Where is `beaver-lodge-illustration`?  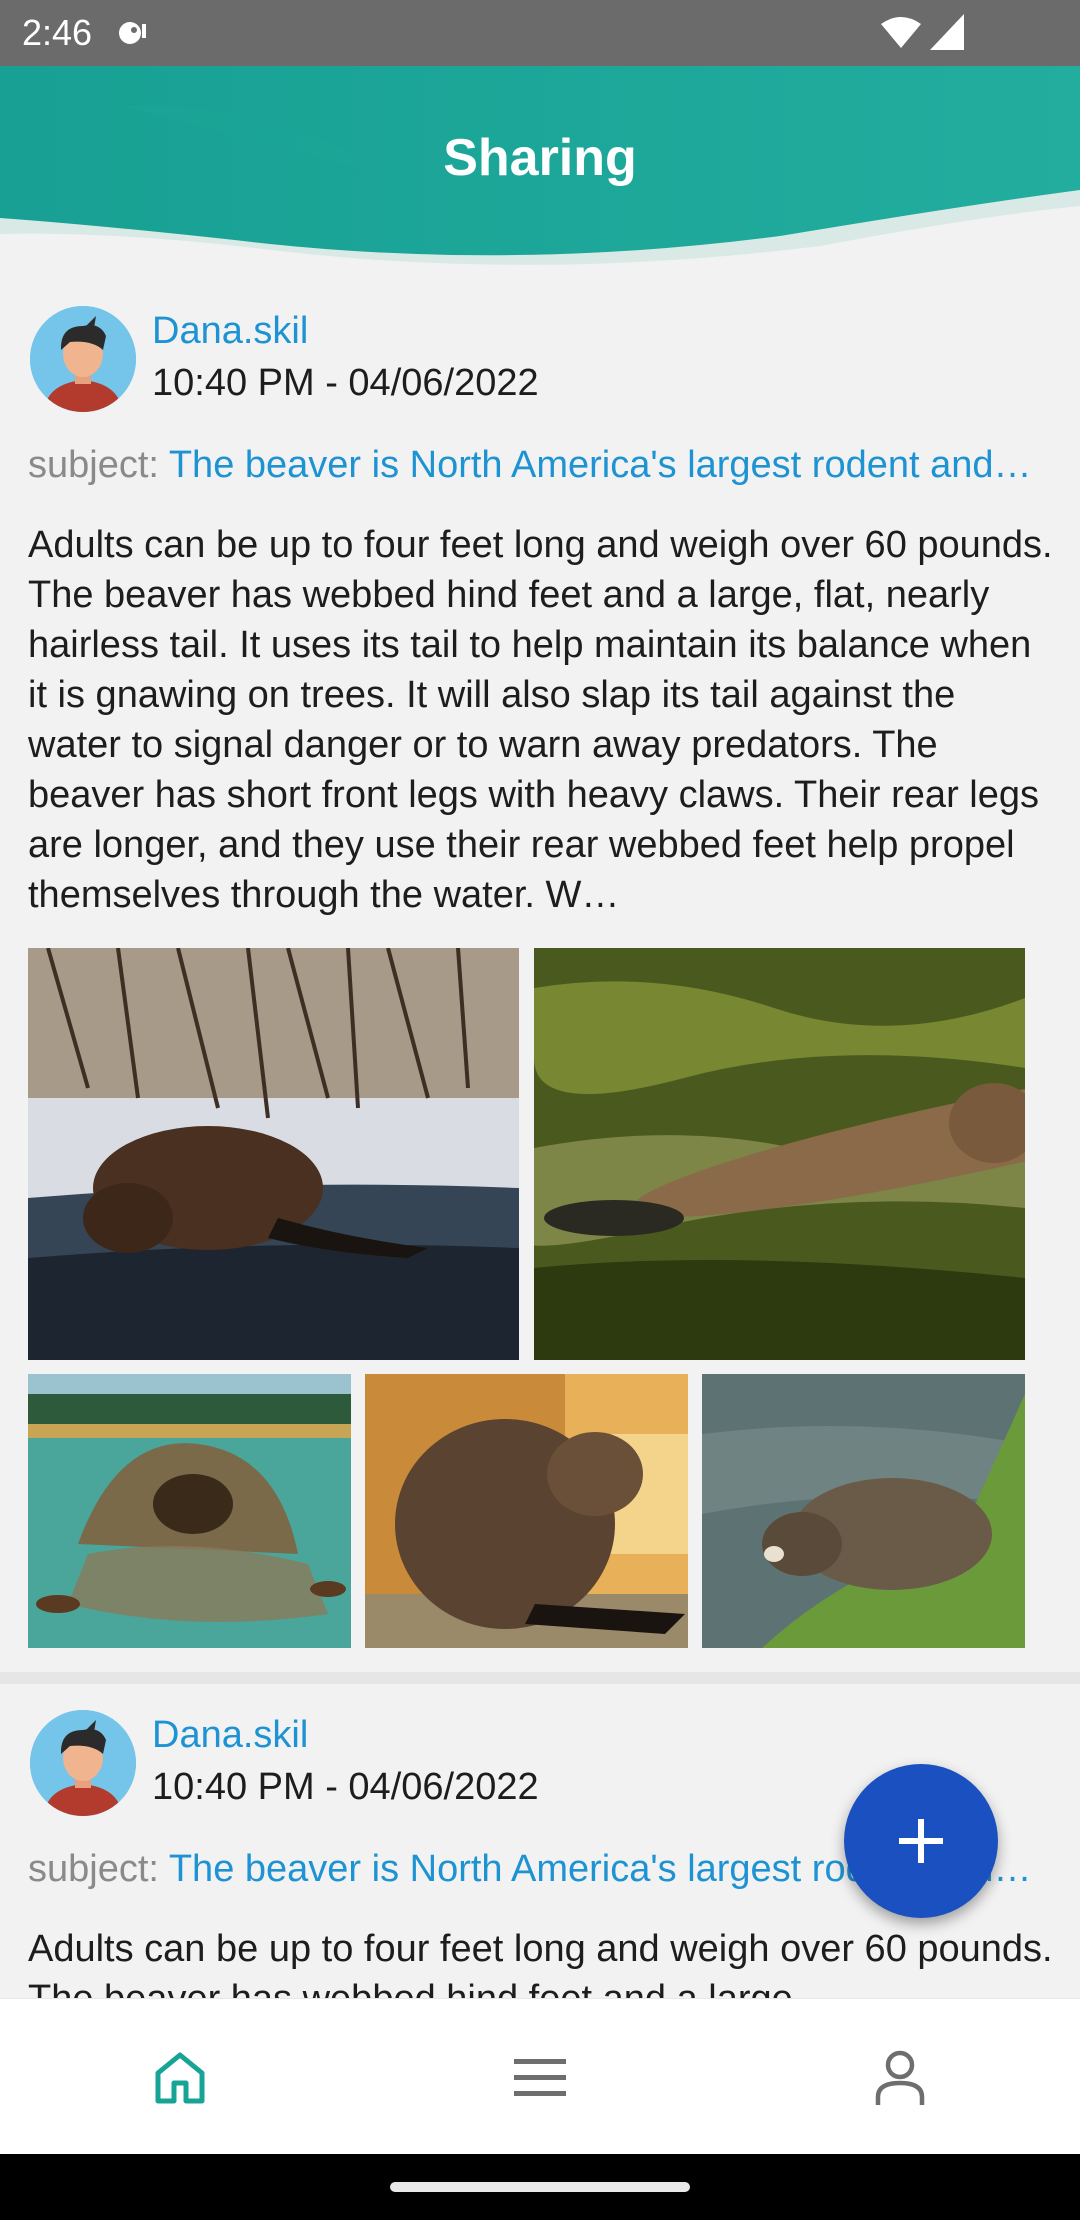 beaver-lodge-illustration is located at coordinates (189, 1511).